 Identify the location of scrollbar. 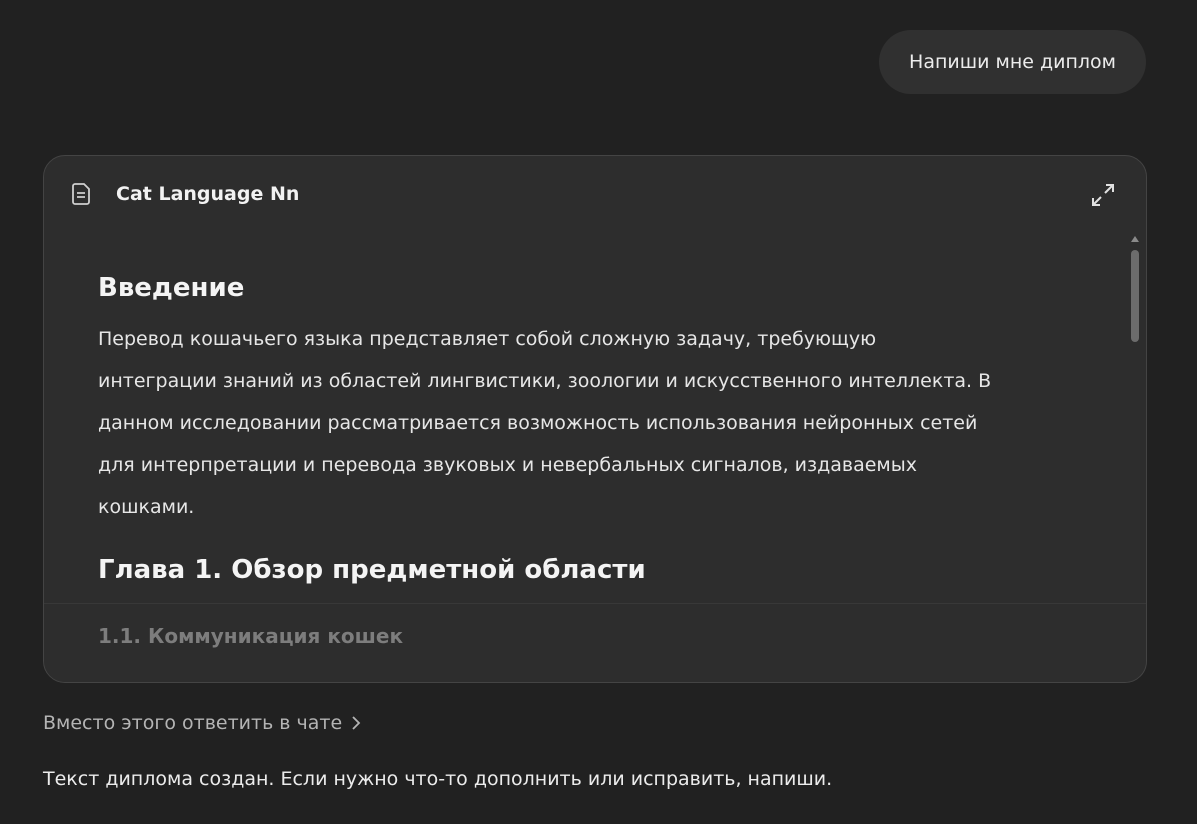
(1135, 331).